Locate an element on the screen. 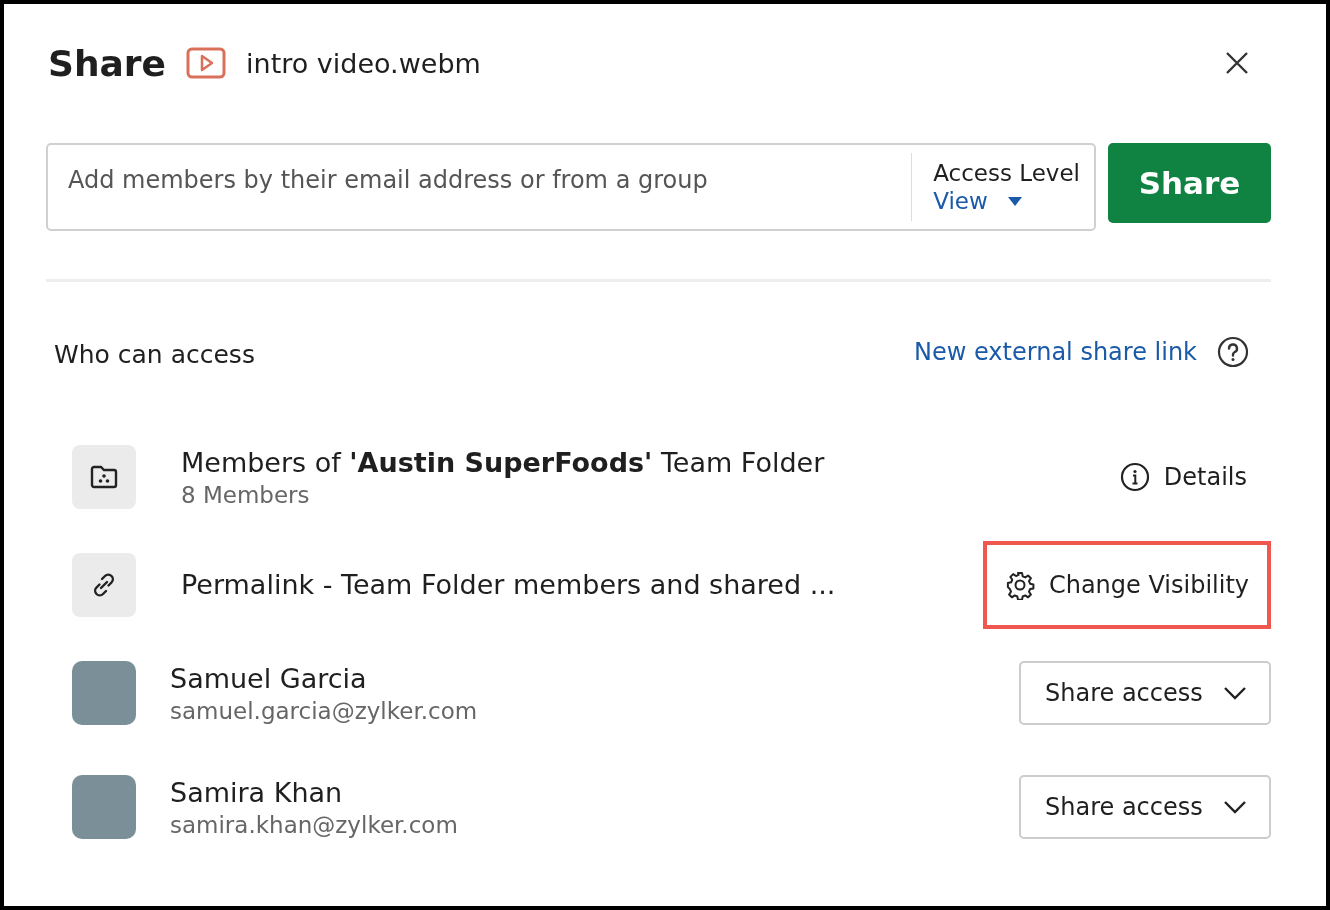 Image resolution: width=1330 pixels, height=910 pixels. access-level-label: Access Level is located at coordinates (1006, 173).